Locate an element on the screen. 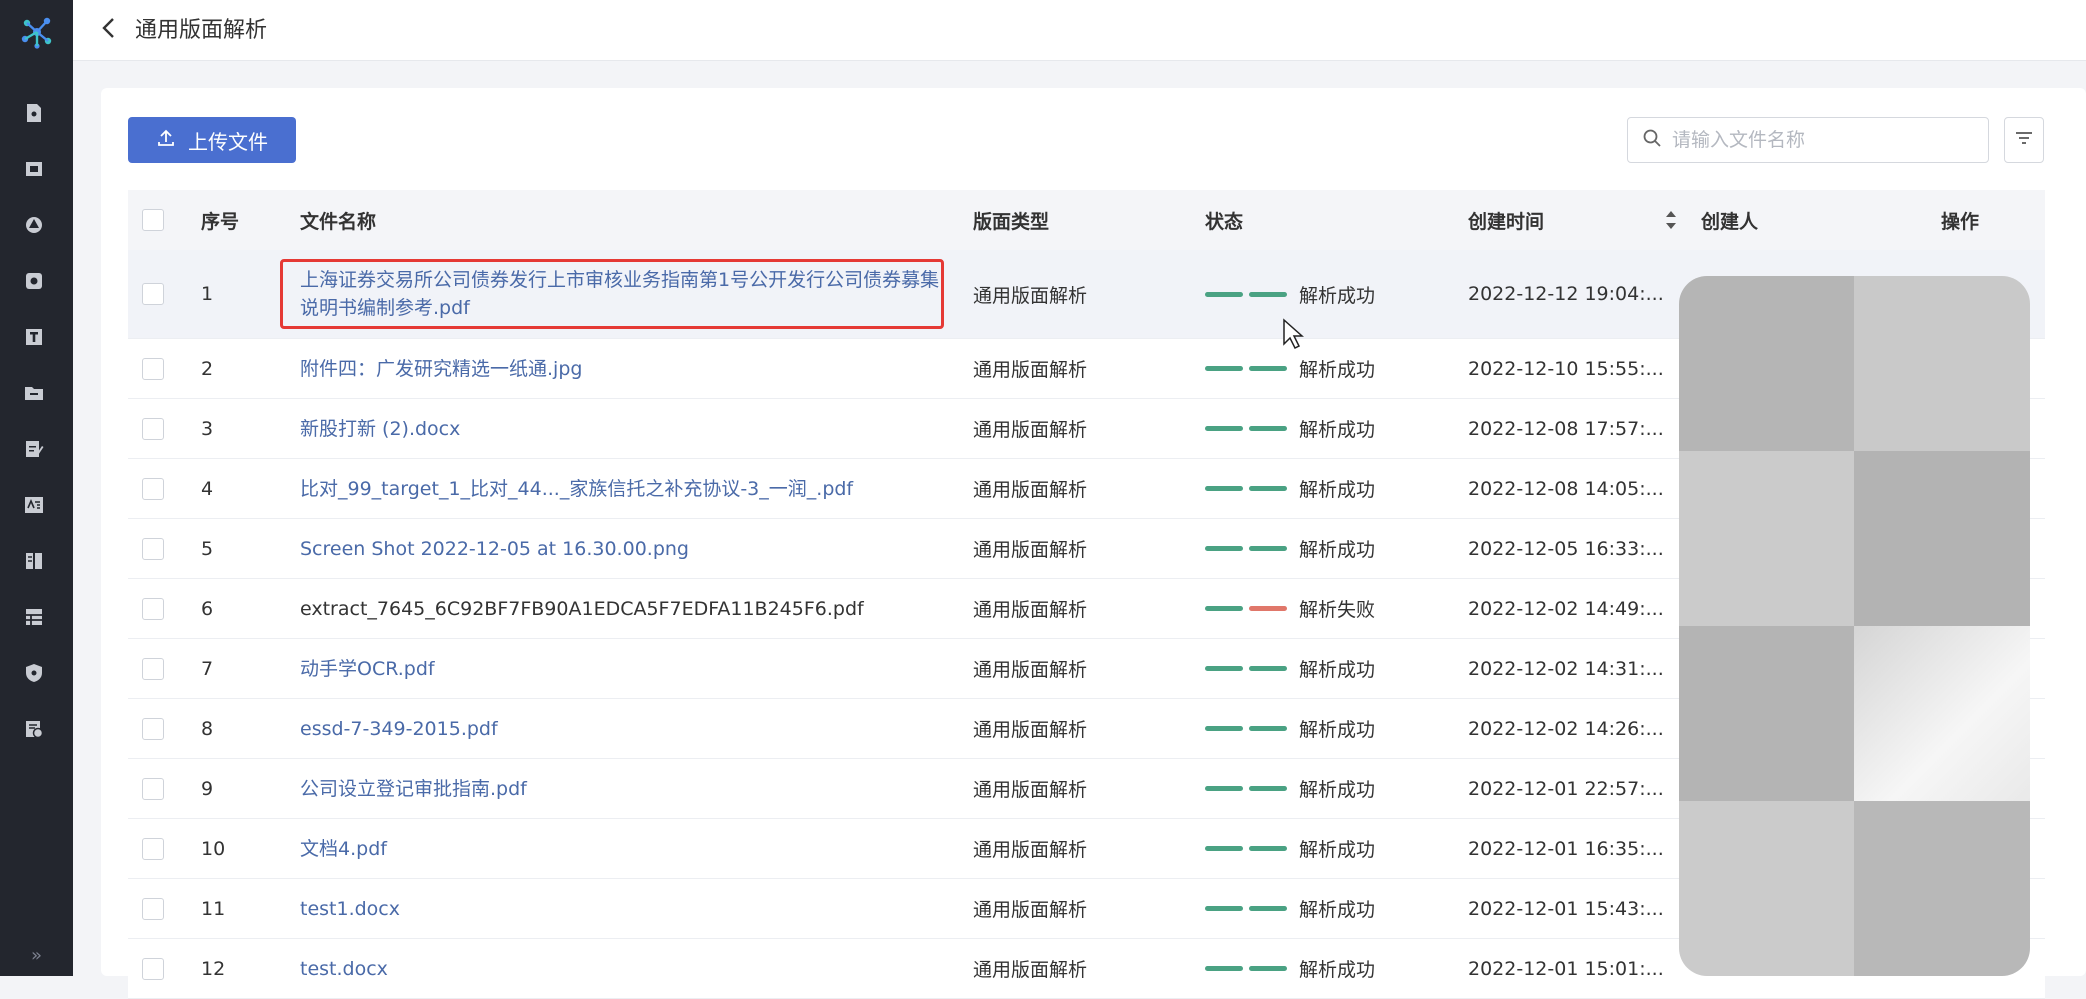 Image resolution: width=2086 pixels, height=999 pixels. file-name-link: Screen Shot 2022-12-05 at 16.30.00.png is located at coordinates (494, 549).